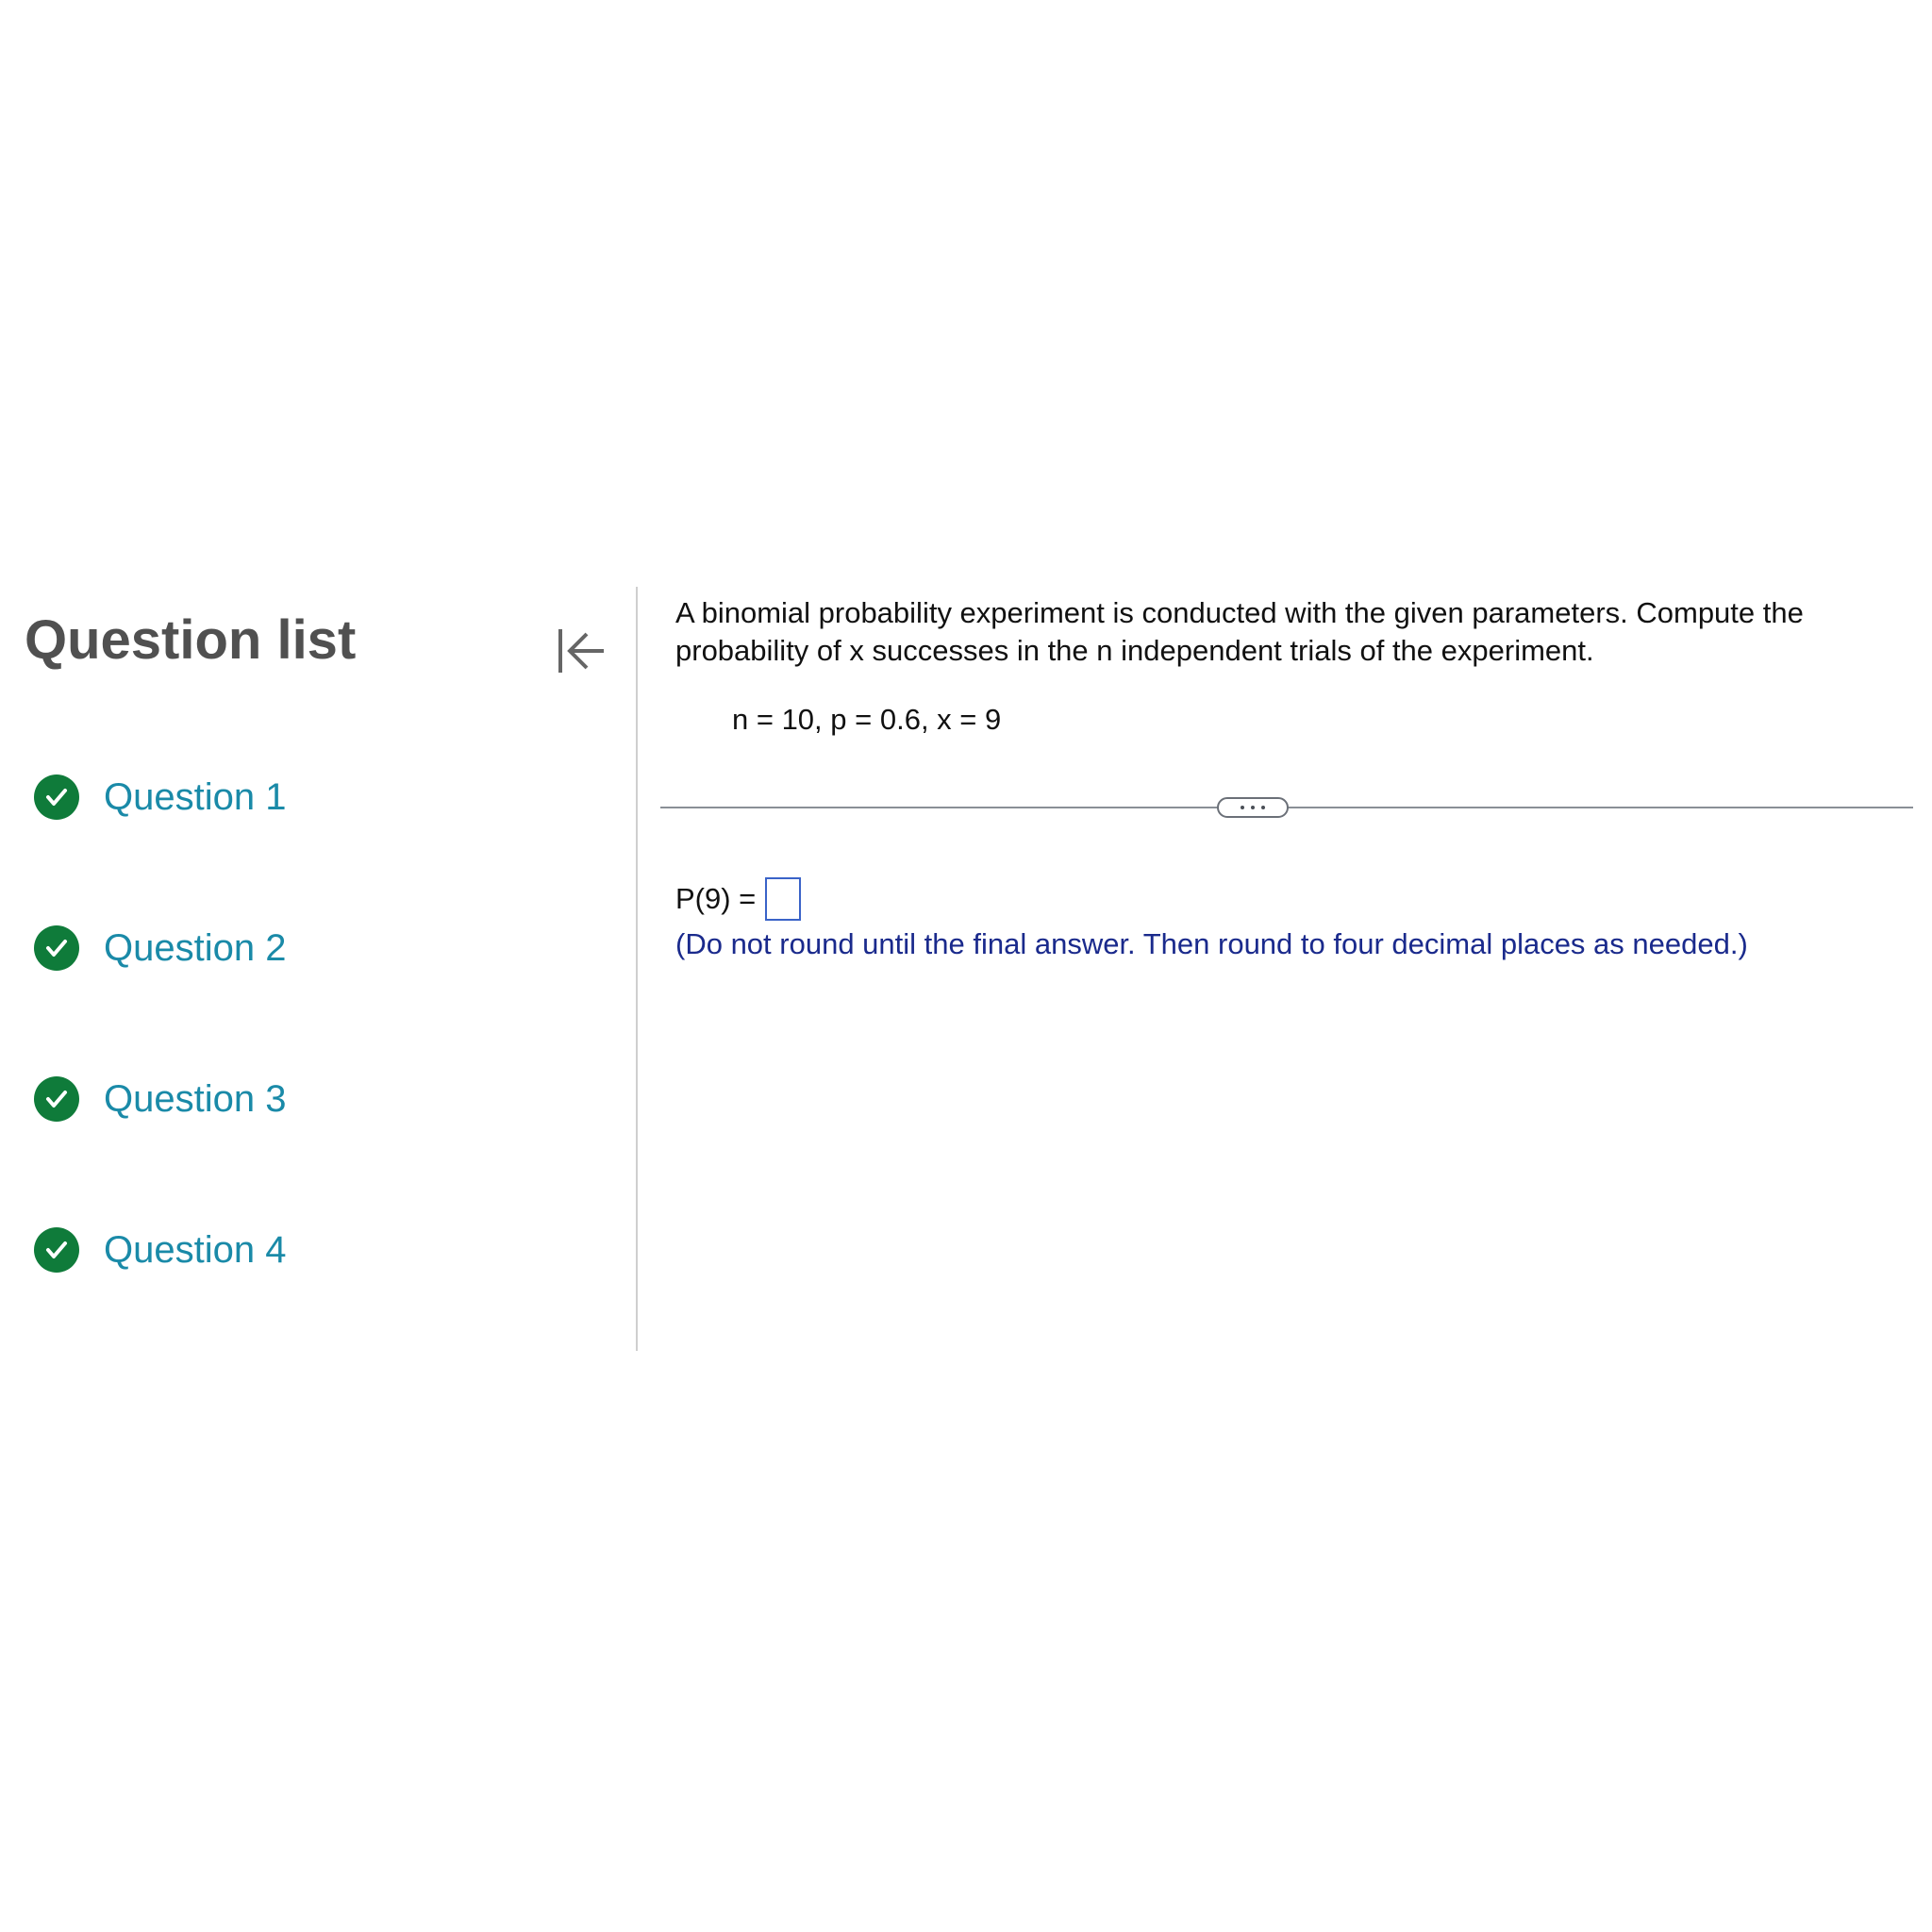  I want to click on question-link: Question 1, so click(195, 797).